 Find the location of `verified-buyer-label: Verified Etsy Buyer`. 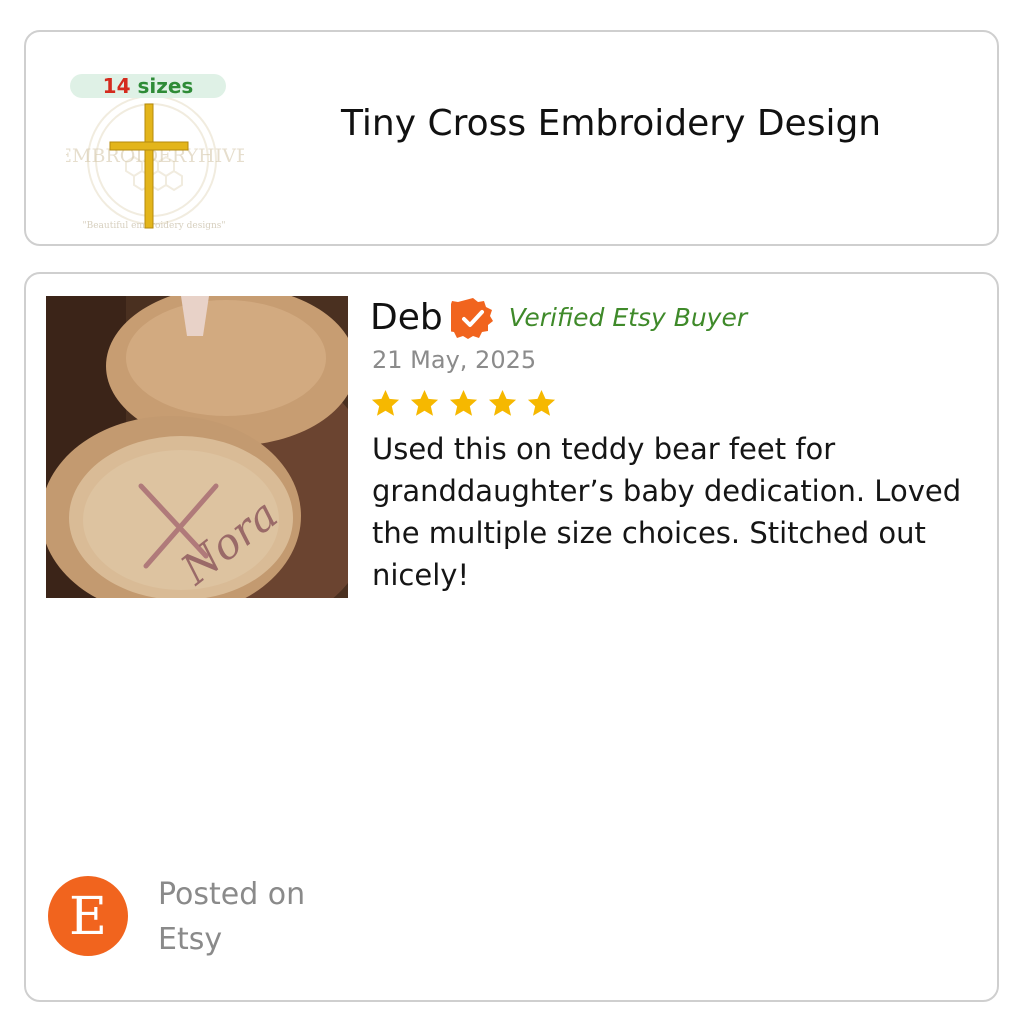

verified-buyer-label: Verified Etsy Buyer is located at coordinates (628, 317).